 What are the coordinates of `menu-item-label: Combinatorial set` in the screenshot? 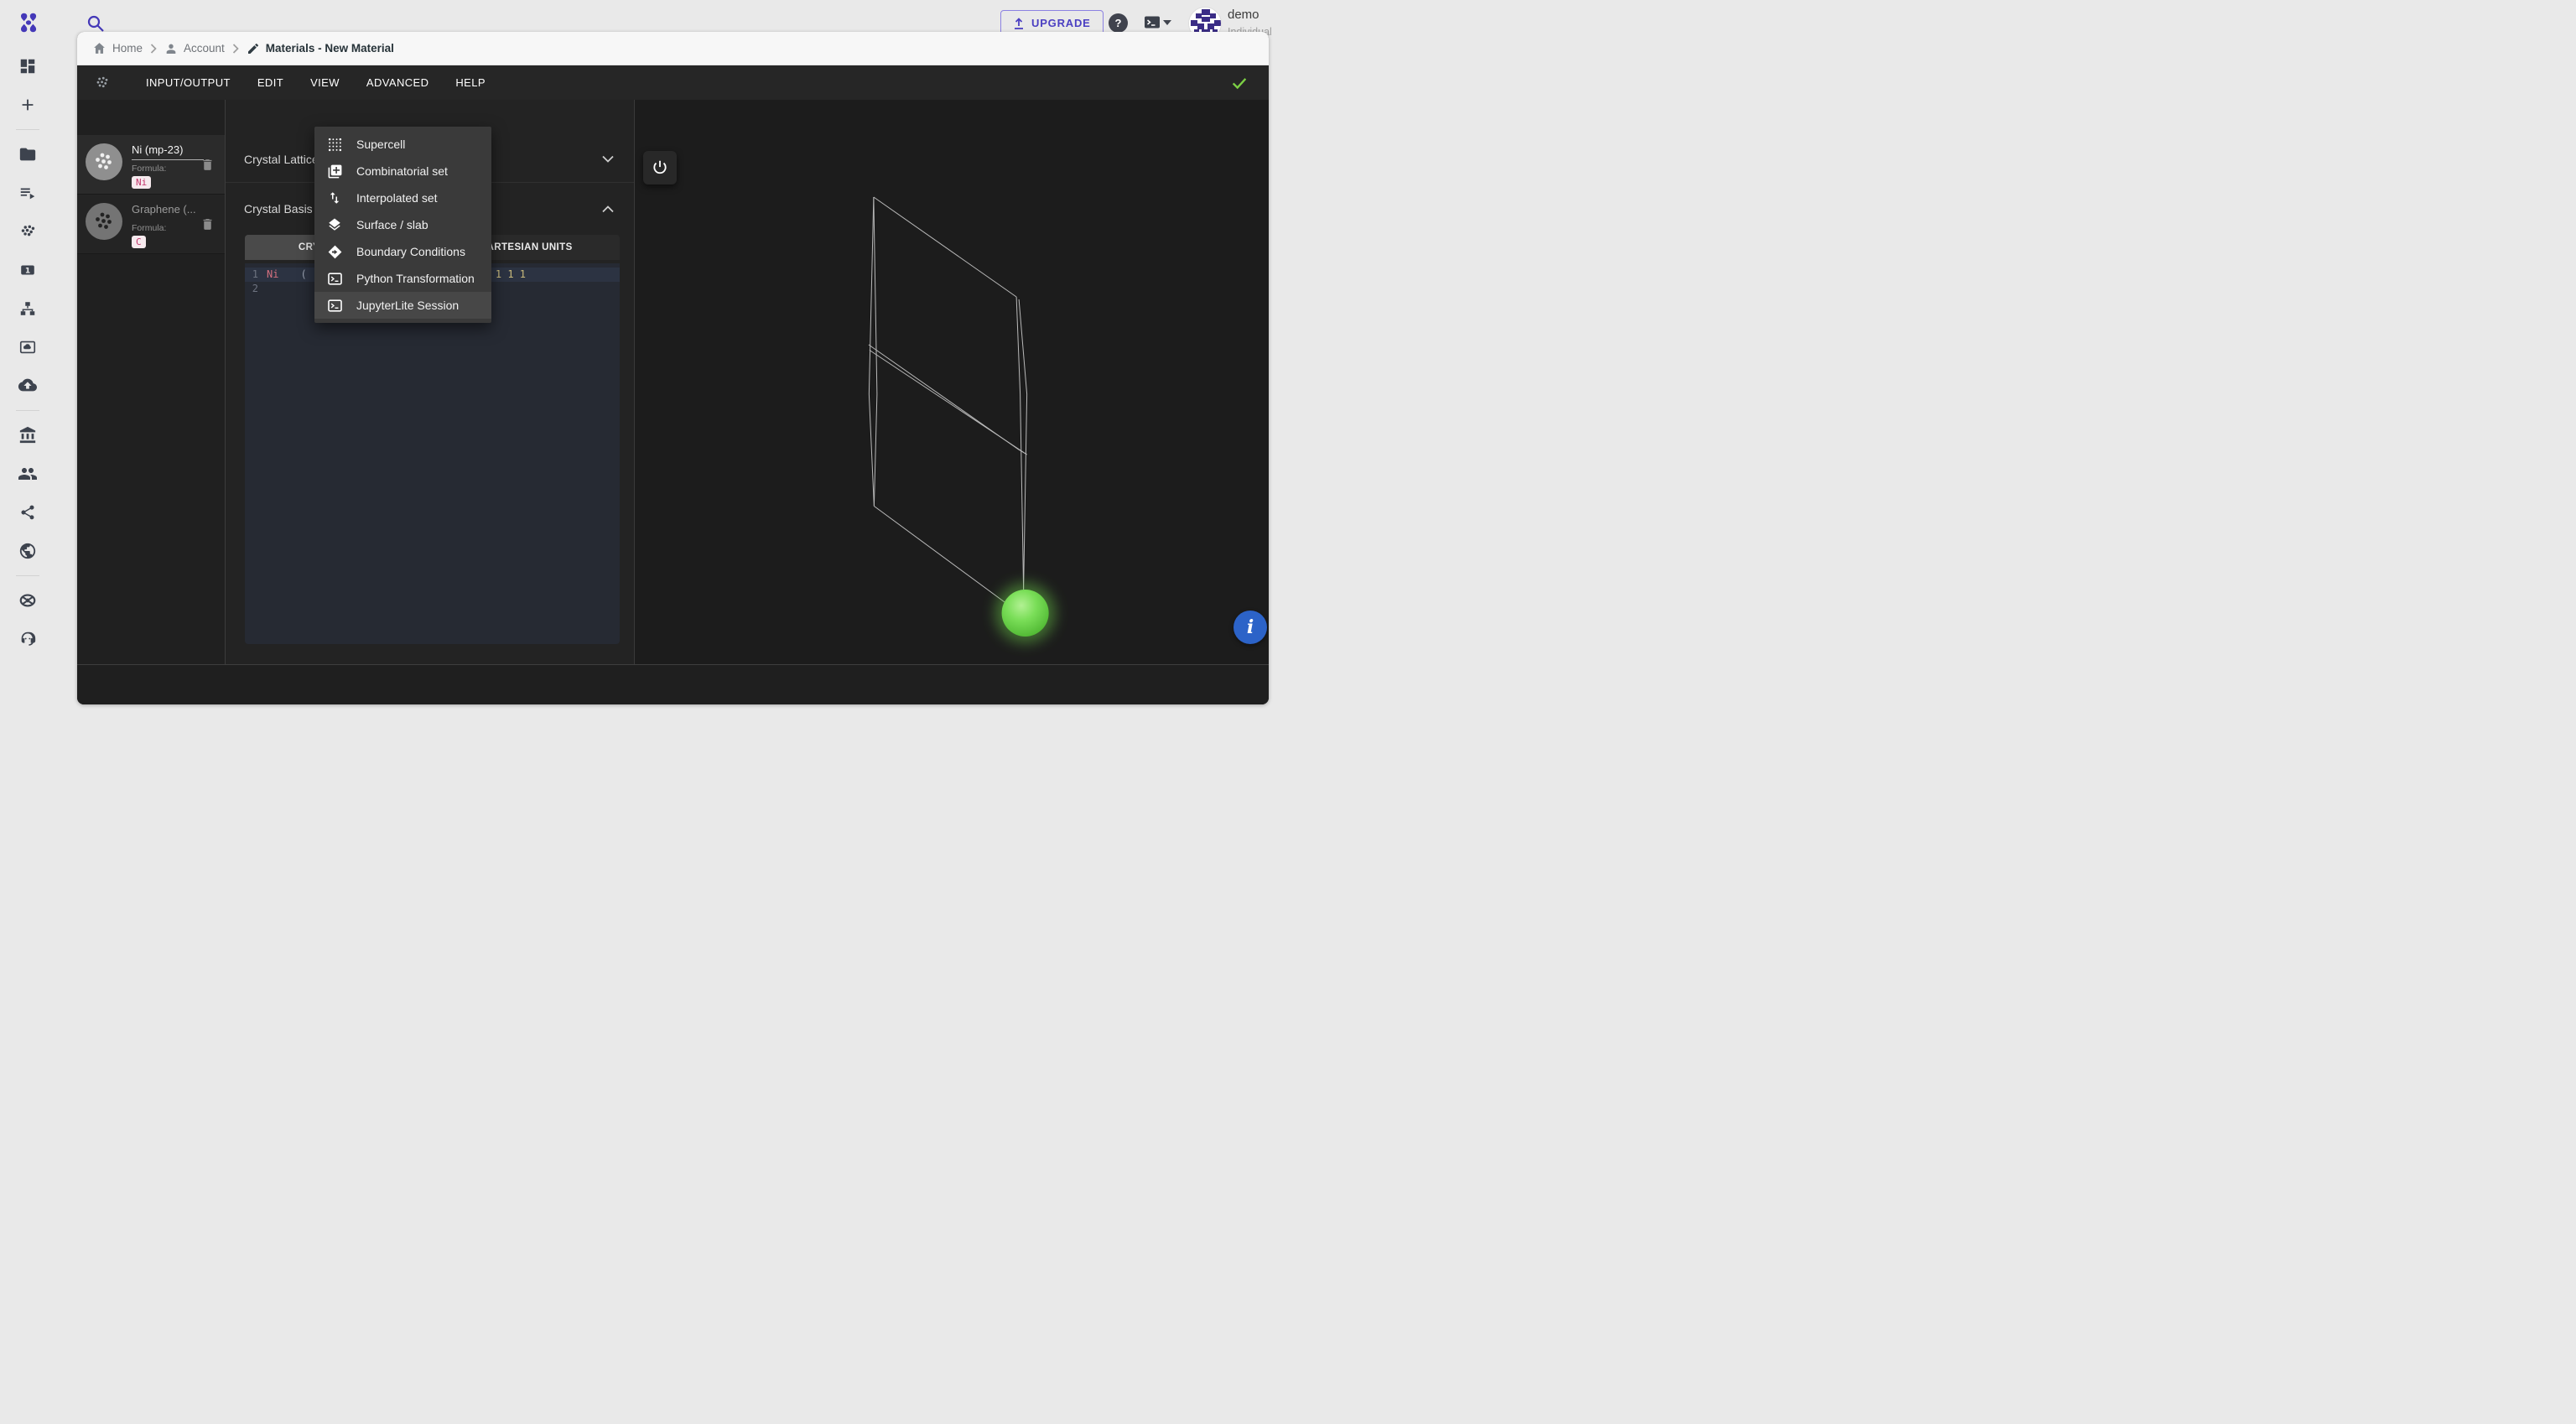 It's located at (402, 171).